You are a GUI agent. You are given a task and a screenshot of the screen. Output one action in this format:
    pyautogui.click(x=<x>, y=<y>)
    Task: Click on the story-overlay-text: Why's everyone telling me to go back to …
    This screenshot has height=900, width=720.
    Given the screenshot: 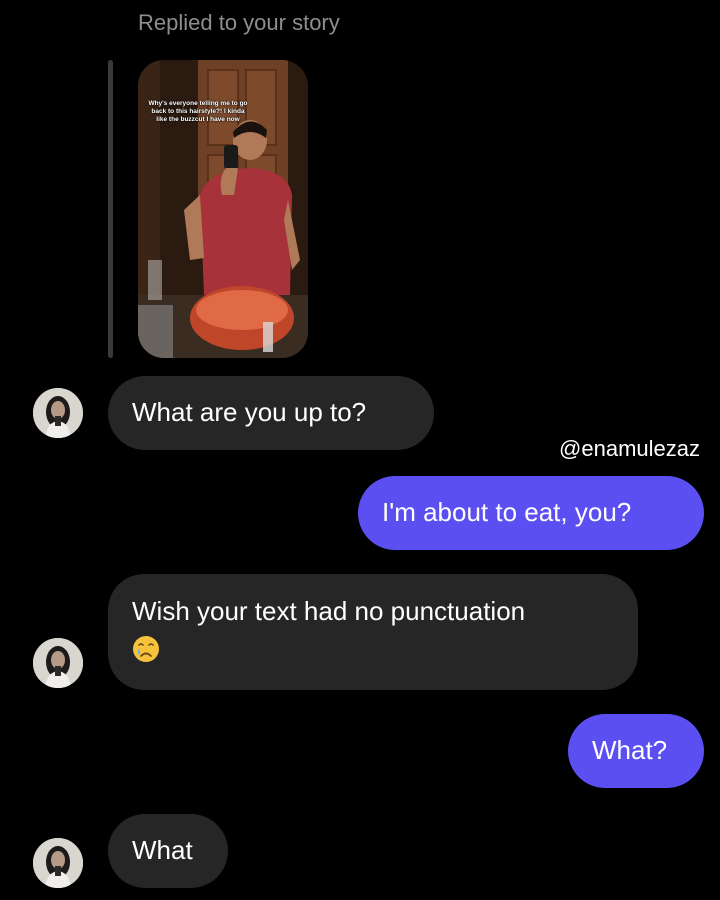 What is the action you would take?
    pyautogui.click(x=198, y=111)
    